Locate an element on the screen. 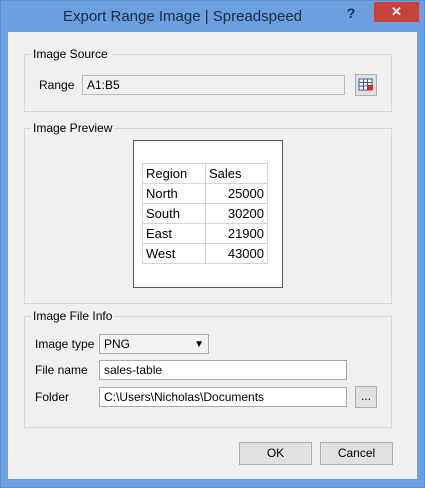 This screenshot has height=488, width=425. file-name-input: sales-table is located at coordinates (223, 370).